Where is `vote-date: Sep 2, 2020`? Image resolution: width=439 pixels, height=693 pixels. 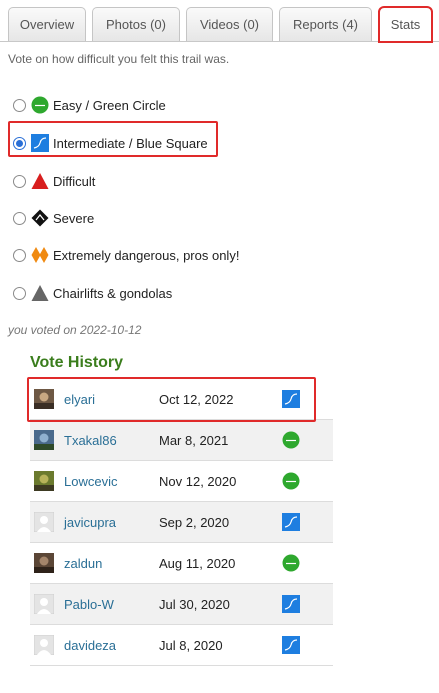
vote-date: Sep 2, 2020 is located at coordinates (194, 522).